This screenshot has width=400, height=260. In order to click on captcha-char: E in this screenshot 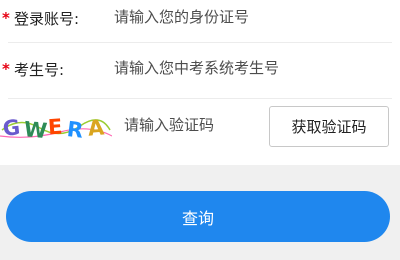, I will do `click(55, 127)`.